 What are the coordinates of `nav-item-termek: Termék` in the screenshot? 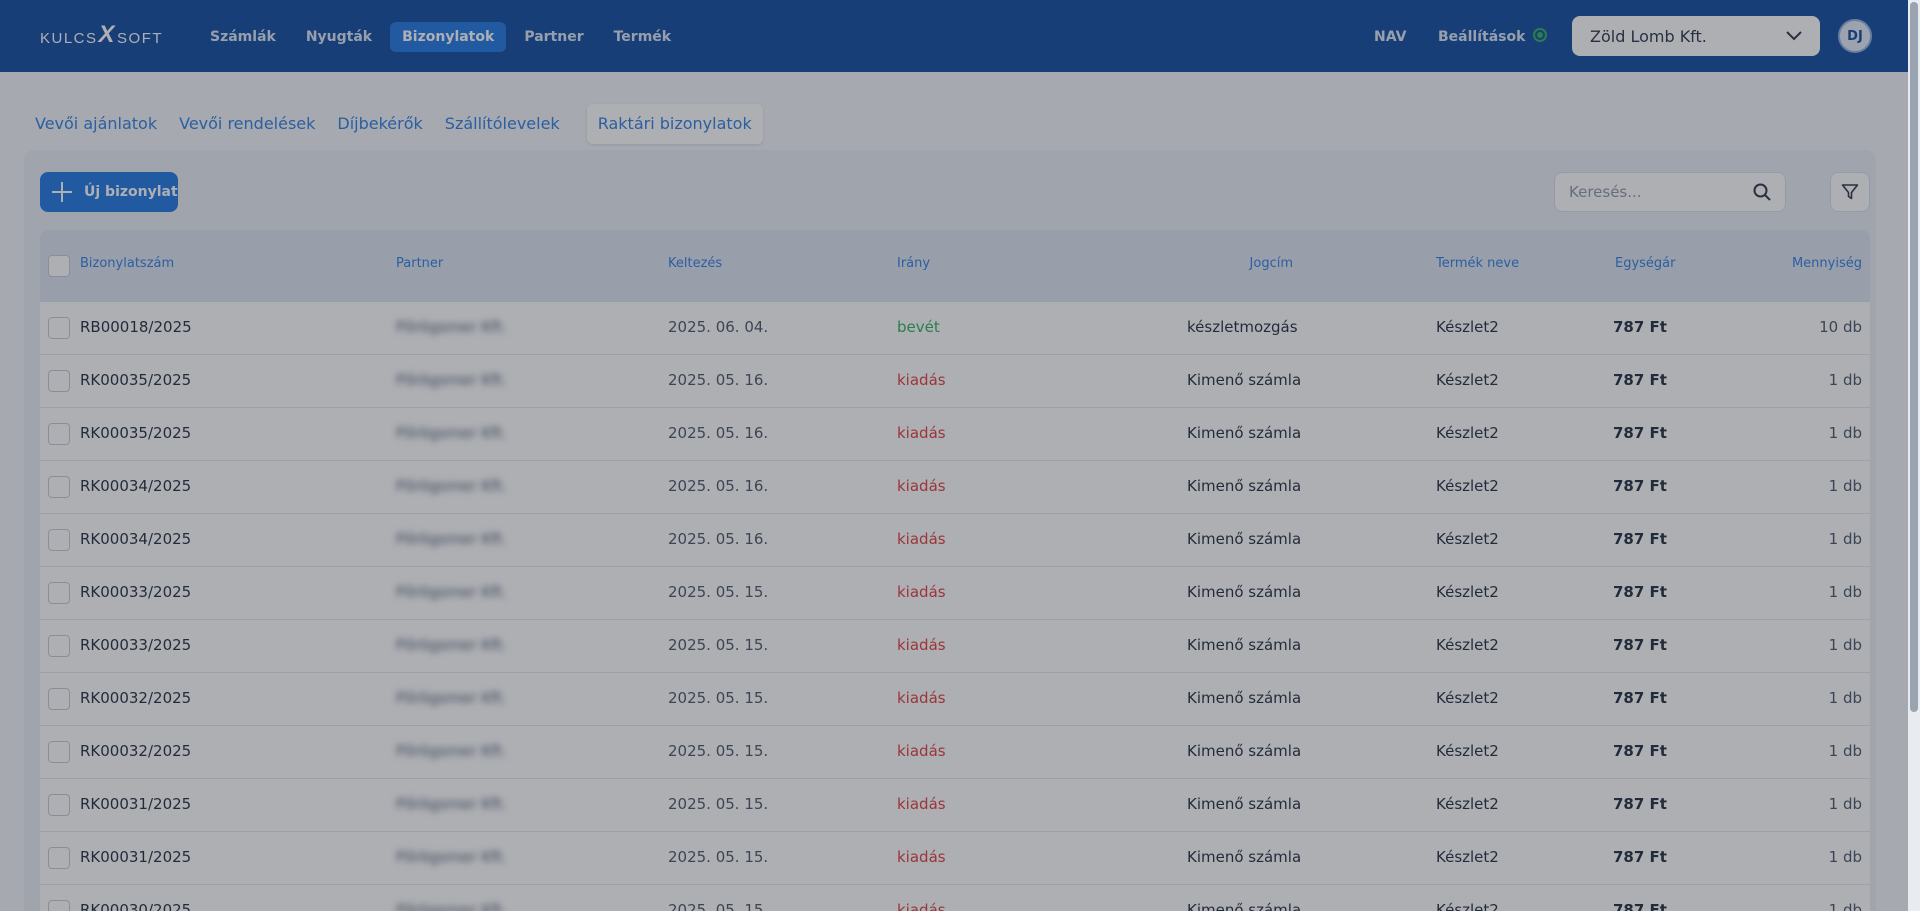 It's located at (642, 37).